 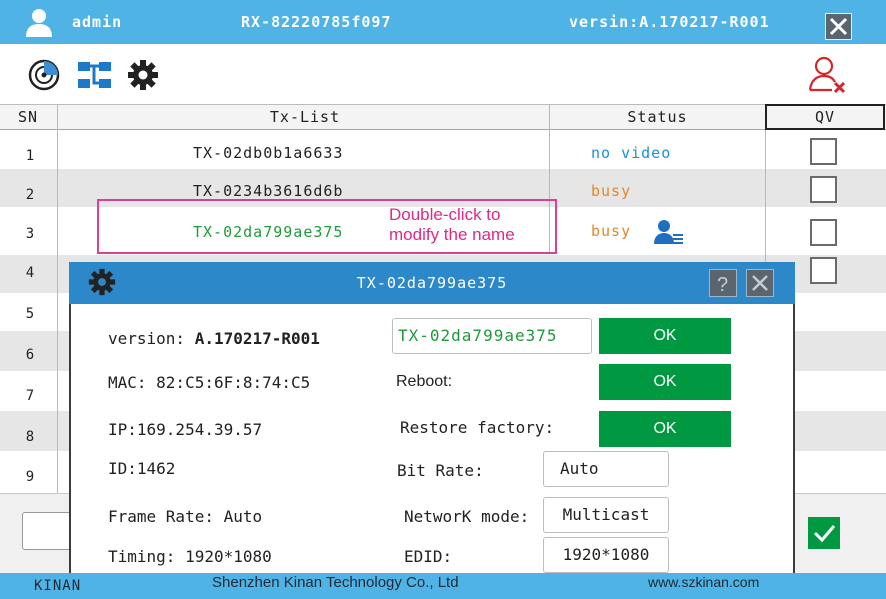 I want to click on hint-line: Double-click to, so click(x=445, y=214).